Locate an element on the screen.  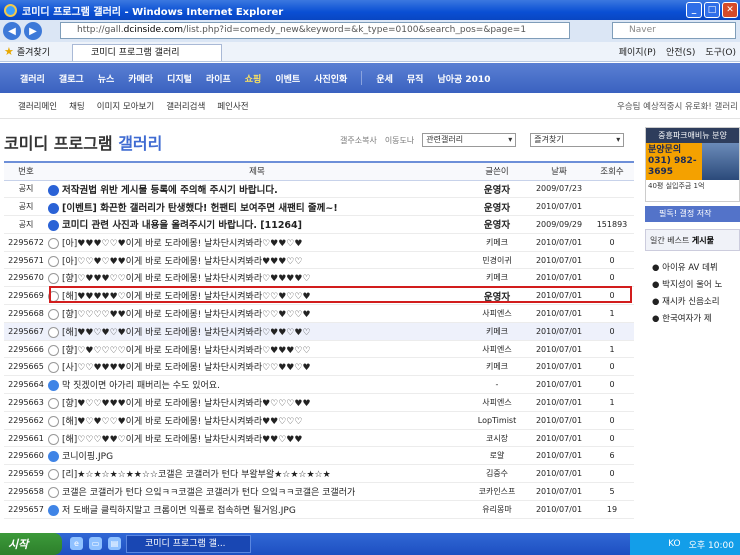
post-subject-text: [해]♡♡♡♥♥♡이게 바로 도라에몽! 날차단시켜봐라♥♥♡♥♥ is located at coordinates (182, 440).